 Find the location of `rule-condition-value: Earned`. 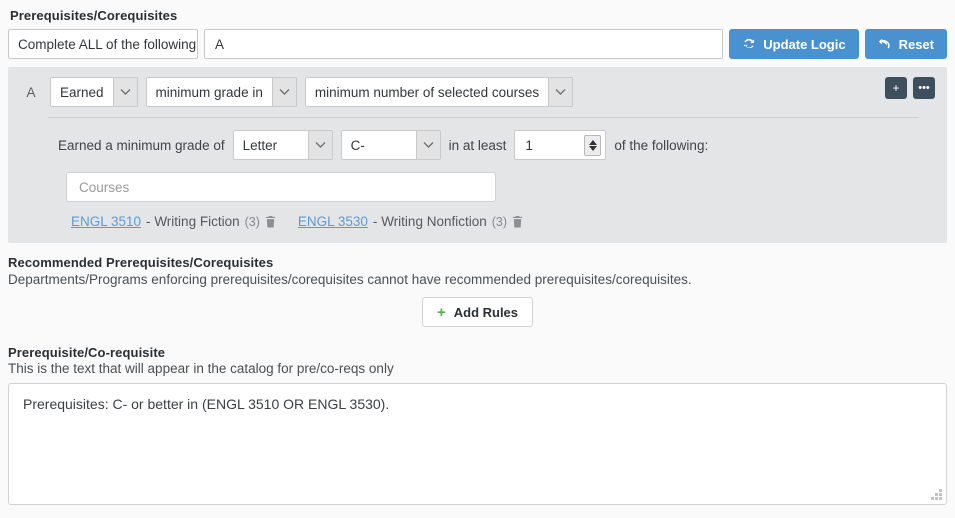

rule-condition-value: Earned is located at coordinates (82, 92).